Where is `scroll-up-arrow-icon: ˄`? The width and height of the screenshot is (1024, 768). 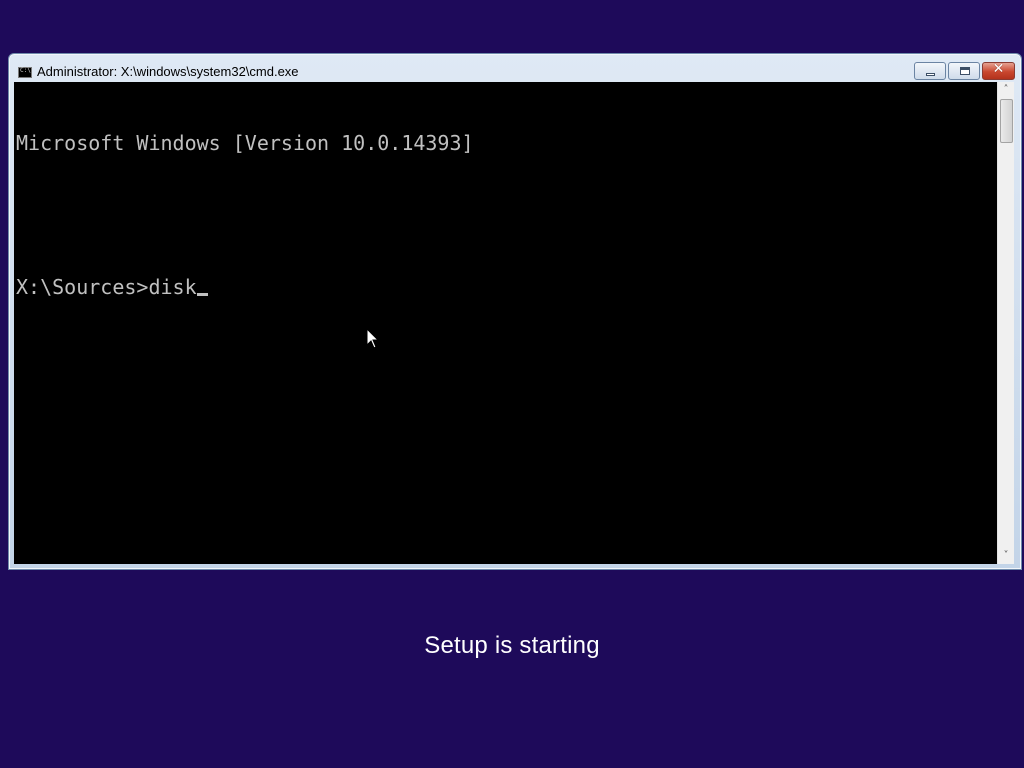
scroll-up-arrow-icon: ˄ is located at coordinates (1006, 90).